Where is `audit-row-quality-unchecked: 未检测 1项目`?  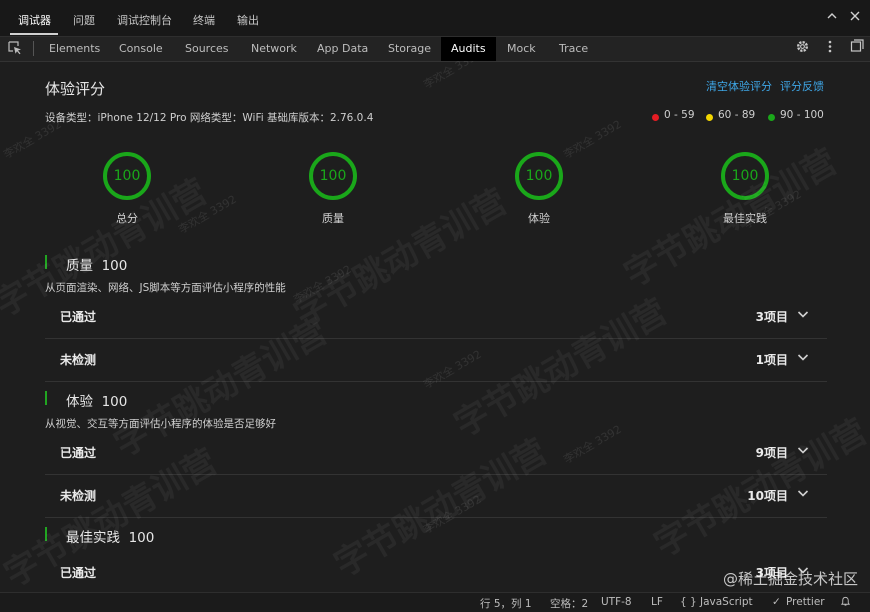
audit-row-quality-unchecked: 未检测 1项目 is located at coordinates (436, 360).